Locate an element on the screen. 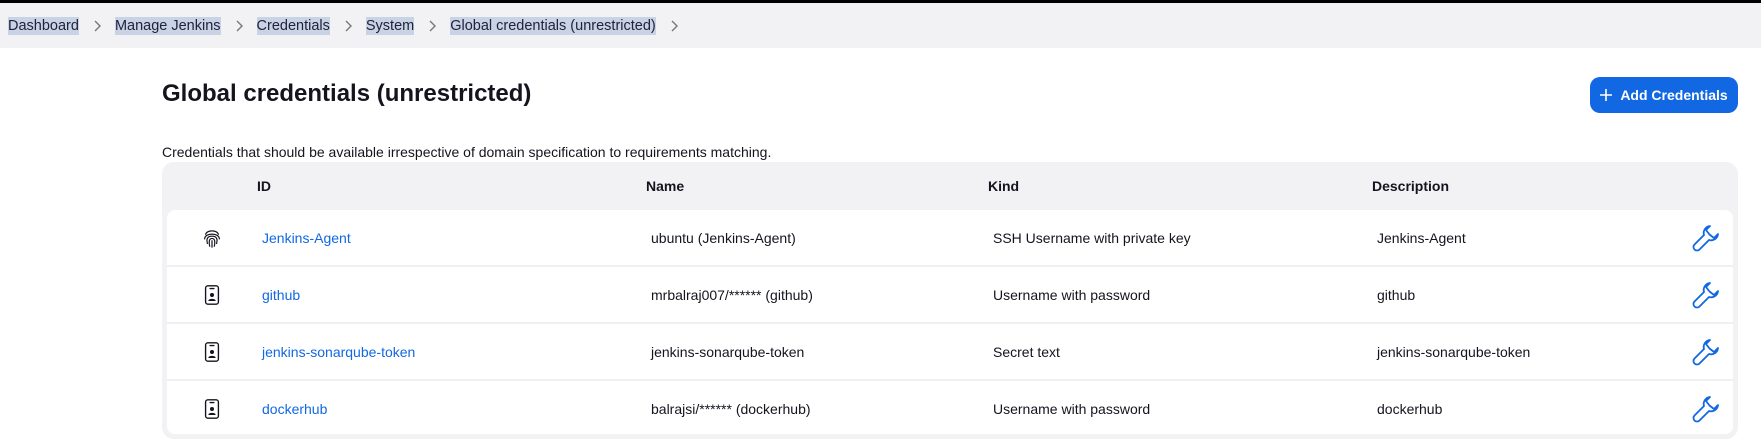 The image size is (1761, 443). add-credentials-button: Add Credentials is located at coordinates (1664, 95).